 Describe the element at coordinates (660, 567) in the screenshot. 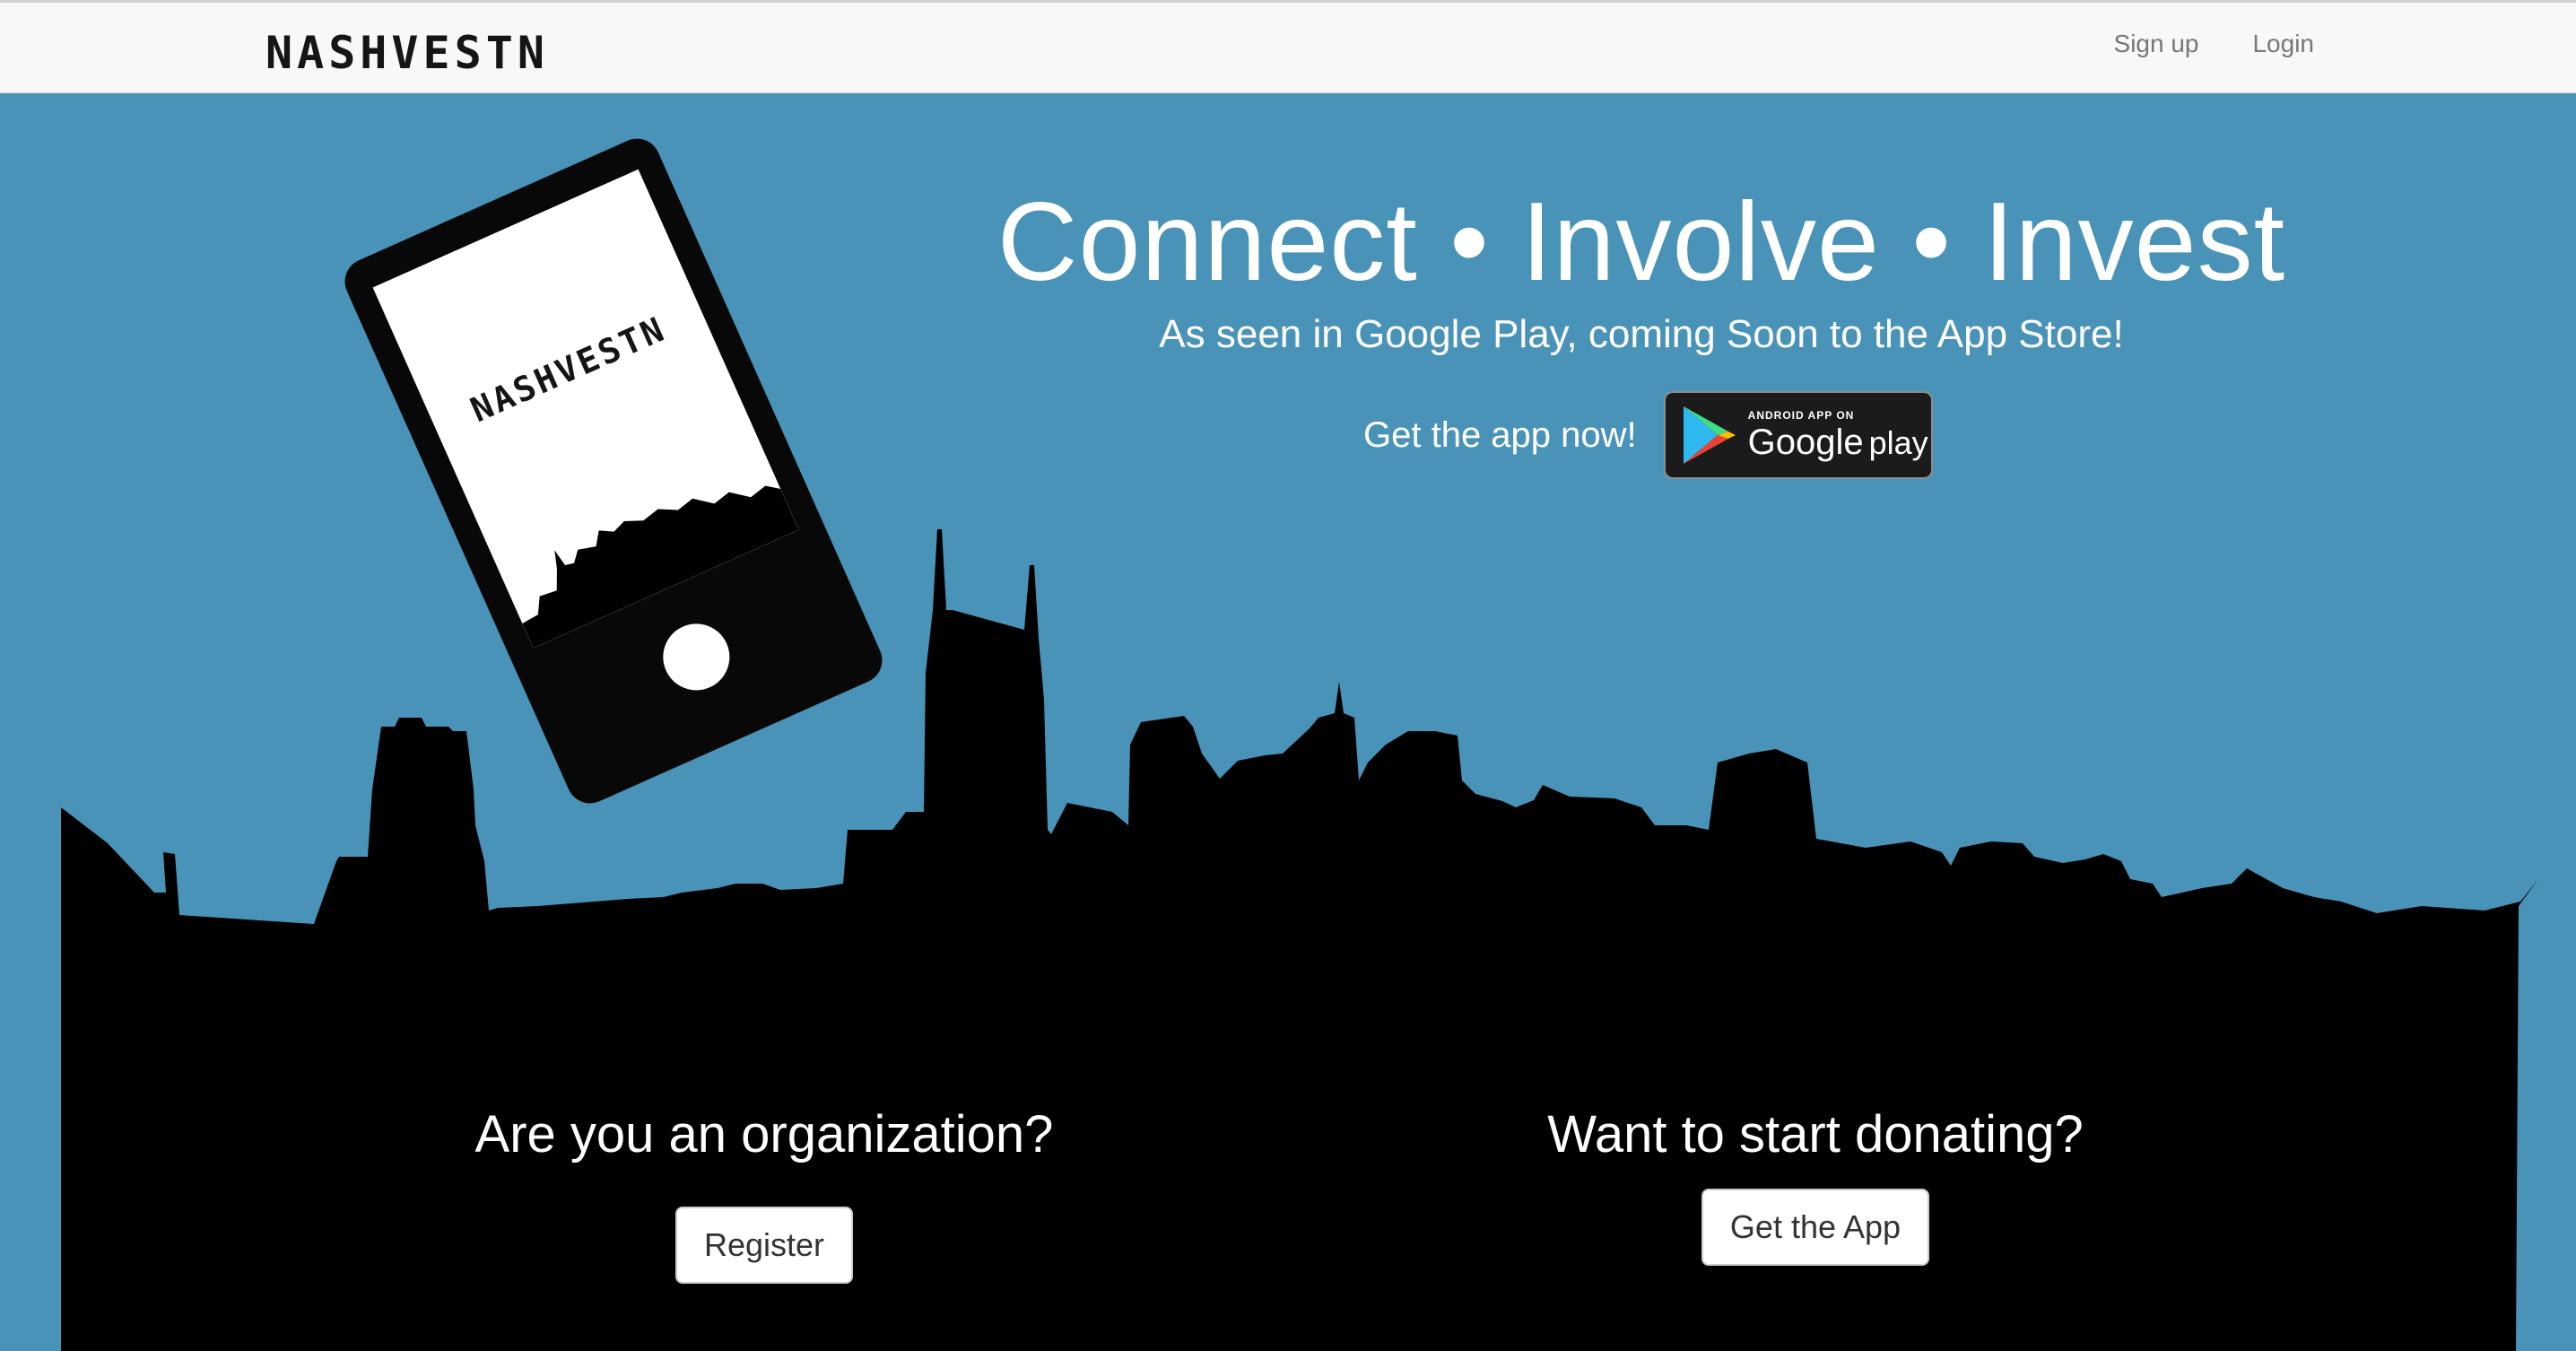

I see `phone-skyline-graphic` at that location.